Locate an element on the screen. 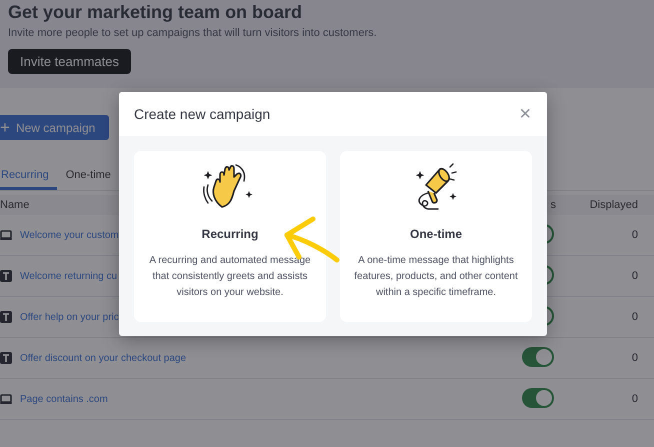 Image resolution: width=654 pixels, height=447 pixels. tab: Recurring is located at coordinates (28, 176).